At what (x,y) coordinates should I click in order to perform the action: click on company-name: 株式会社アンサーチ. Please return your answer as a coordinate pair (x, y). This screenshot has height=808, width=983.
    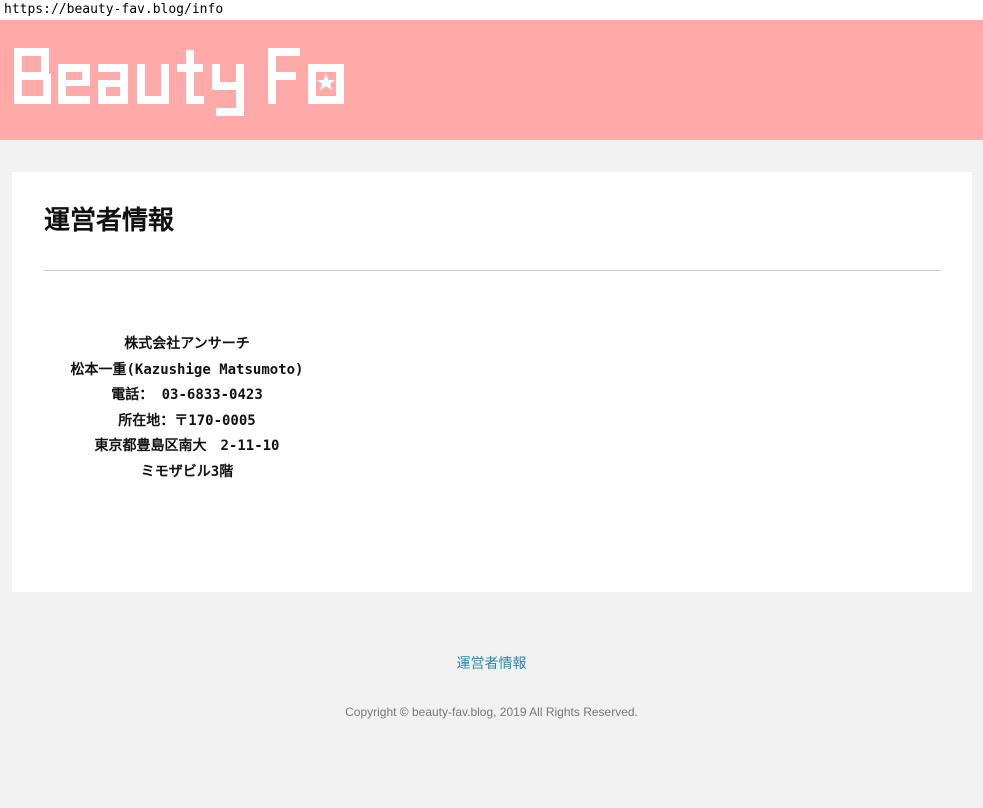
    Looking at the image, I should click on (187, 344).